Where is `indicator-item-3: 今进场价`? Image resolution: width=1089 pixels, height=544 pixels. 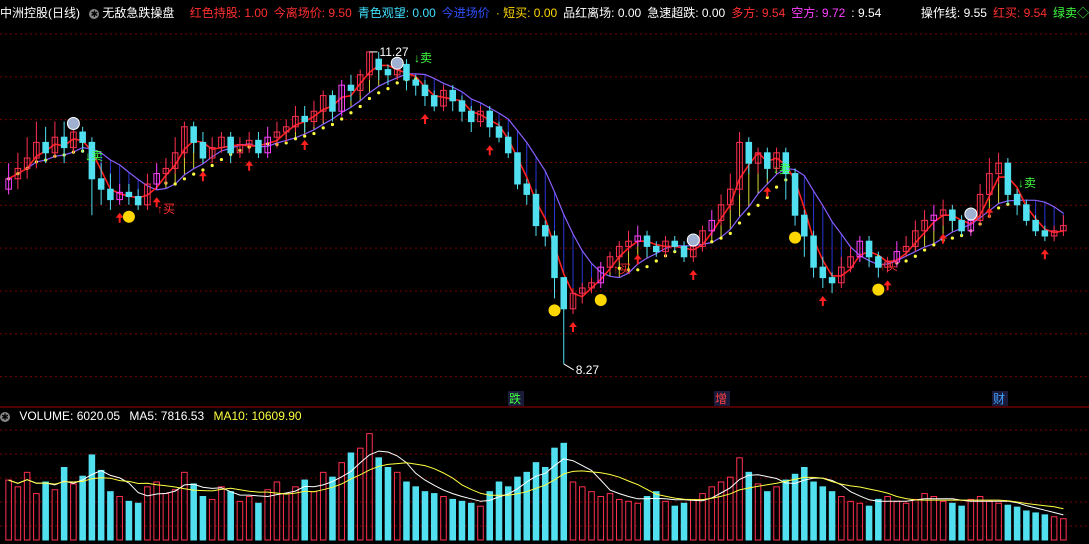
indicator-item-3: 今进场价 is located at coordinates (465, 13).